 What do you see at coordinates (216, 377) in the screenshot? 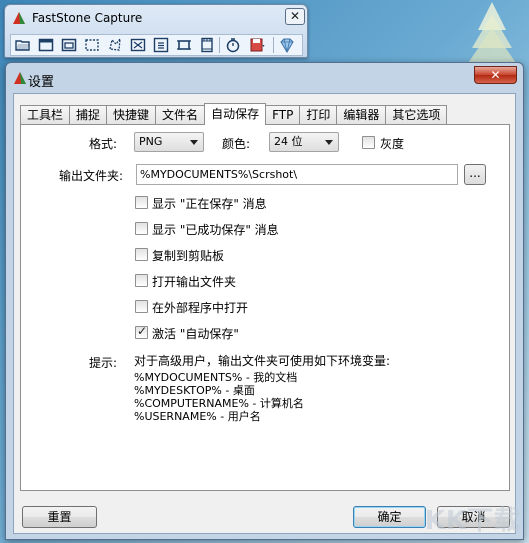
I see `hint-mydocuments: %MYDOCUMENTS% - 我的文档` at bounding box center [216, 377].